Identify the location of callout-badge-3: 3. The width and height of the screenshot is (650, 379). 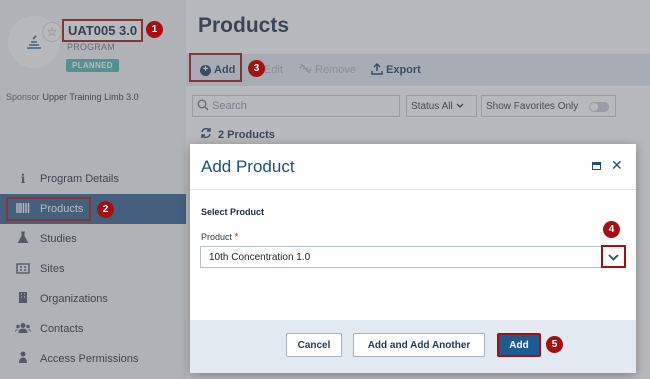
(256, 68).